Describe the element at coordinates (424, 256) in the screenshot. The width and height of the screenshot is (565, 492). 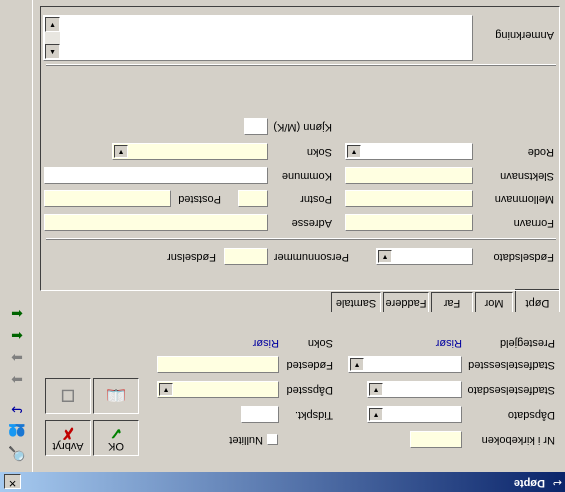
I see `fodselsdato-field: ▼` at that location.